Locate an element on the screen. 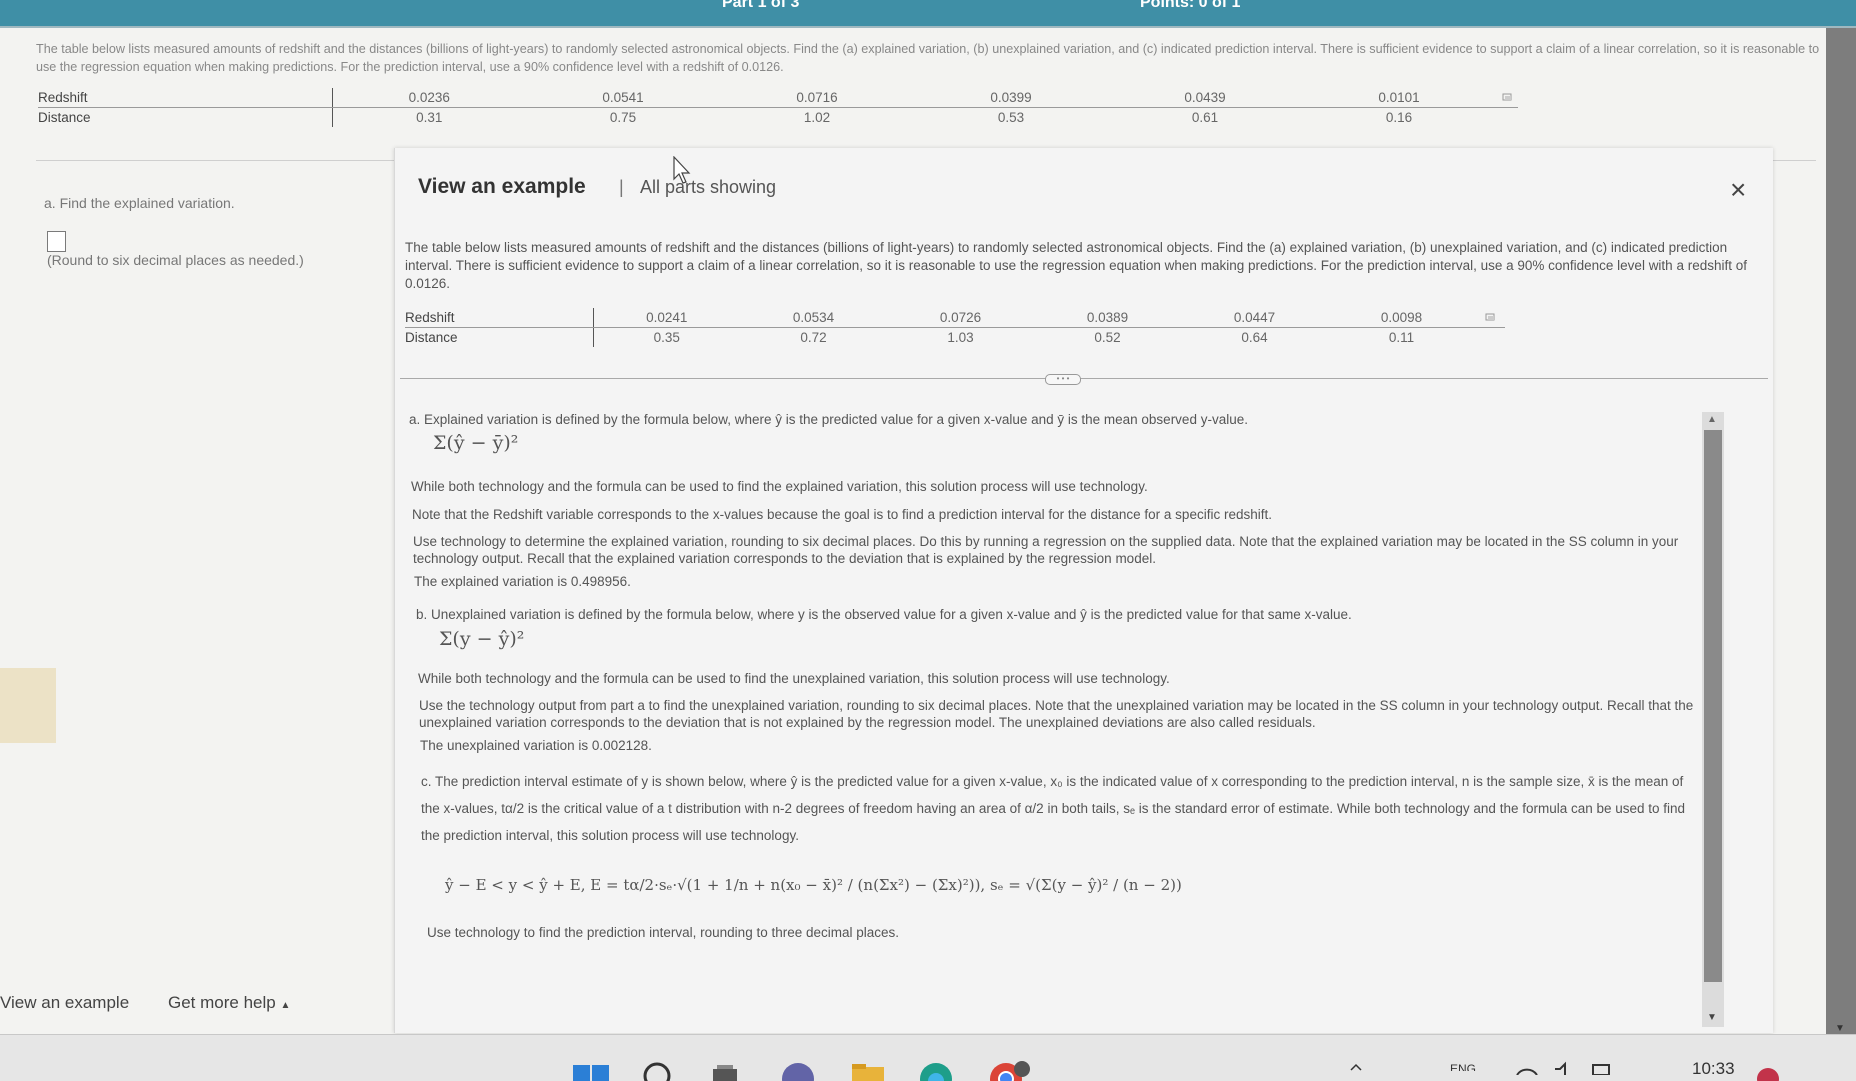  table-cell: 0.0236 is located at coordinates (428, 98).